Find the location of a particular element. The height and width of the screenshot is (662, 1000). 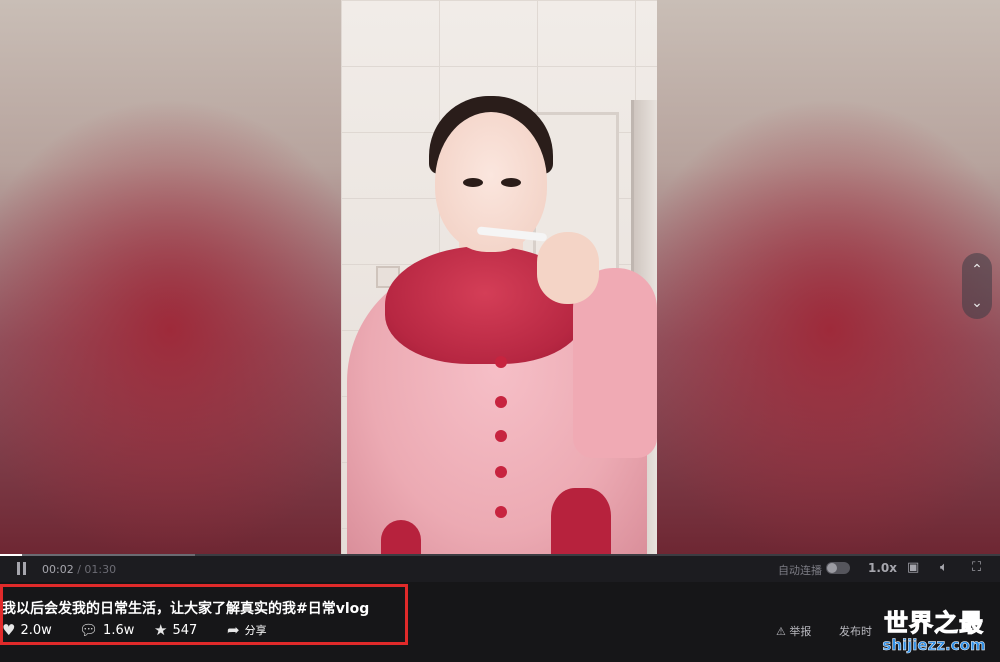

current-time: 00:02 is located at coordinates (58, 569).